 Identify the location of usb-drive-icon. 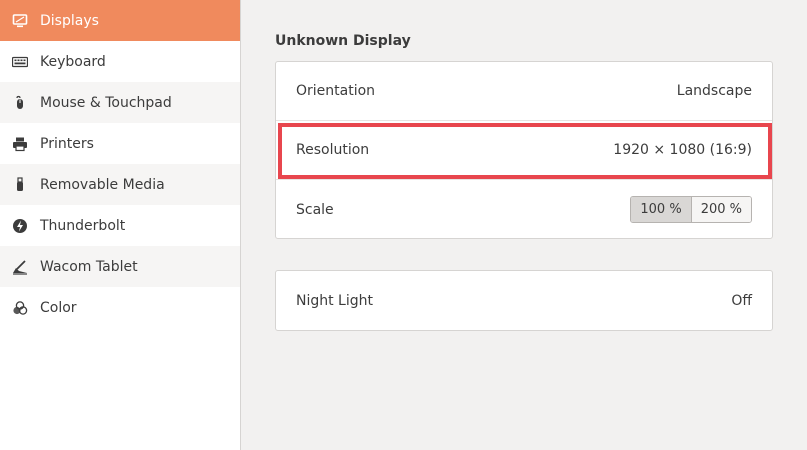
(20, 184).